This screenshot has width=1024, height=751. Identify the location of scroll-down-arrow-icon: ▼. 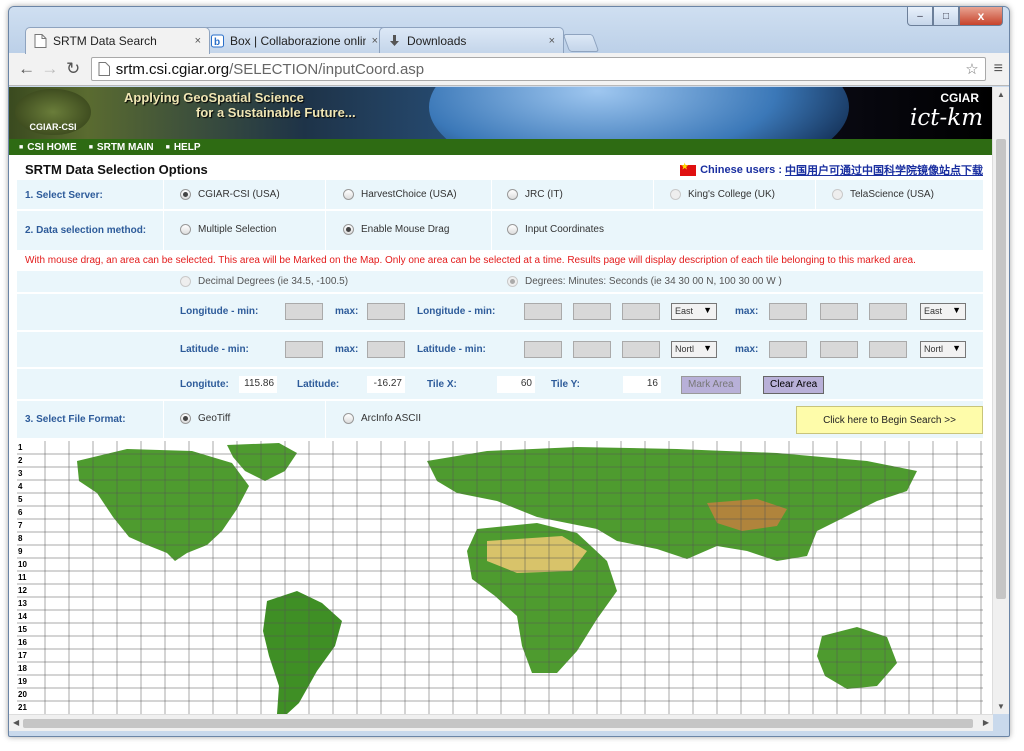
(1001, 706).